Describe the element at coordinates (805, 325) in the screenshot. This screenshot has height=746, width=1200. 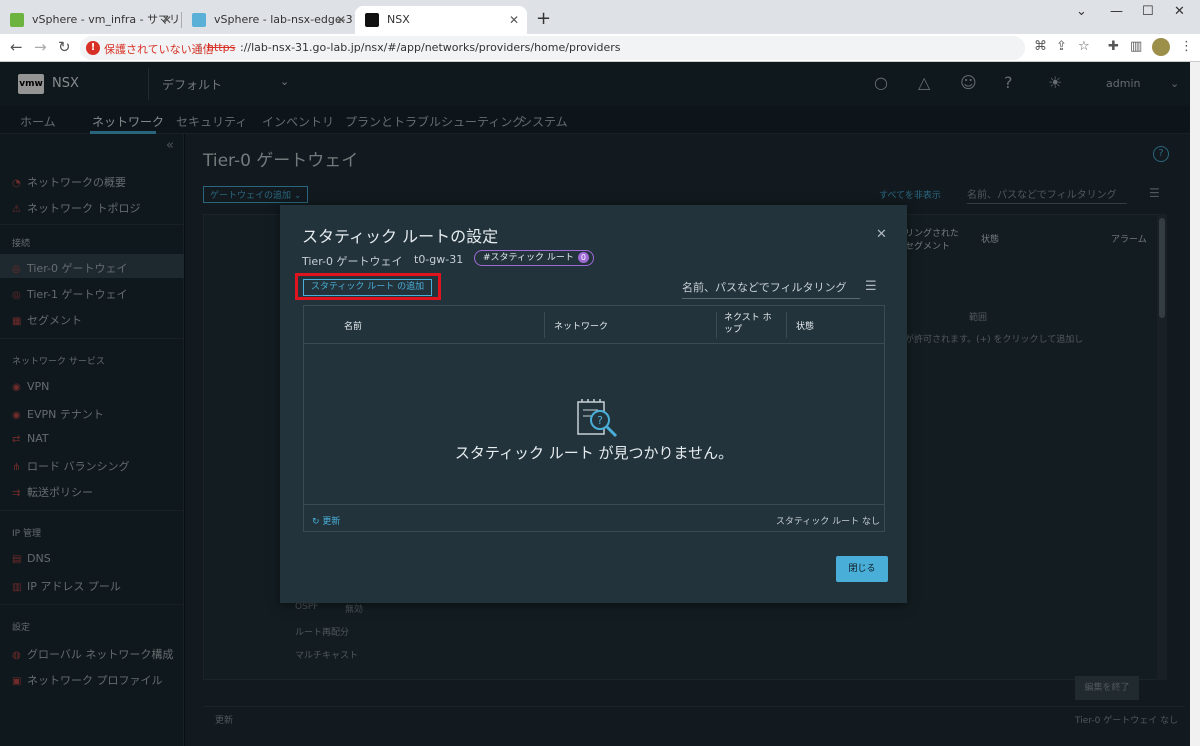
I see `column-header-status: 状態` at that location.